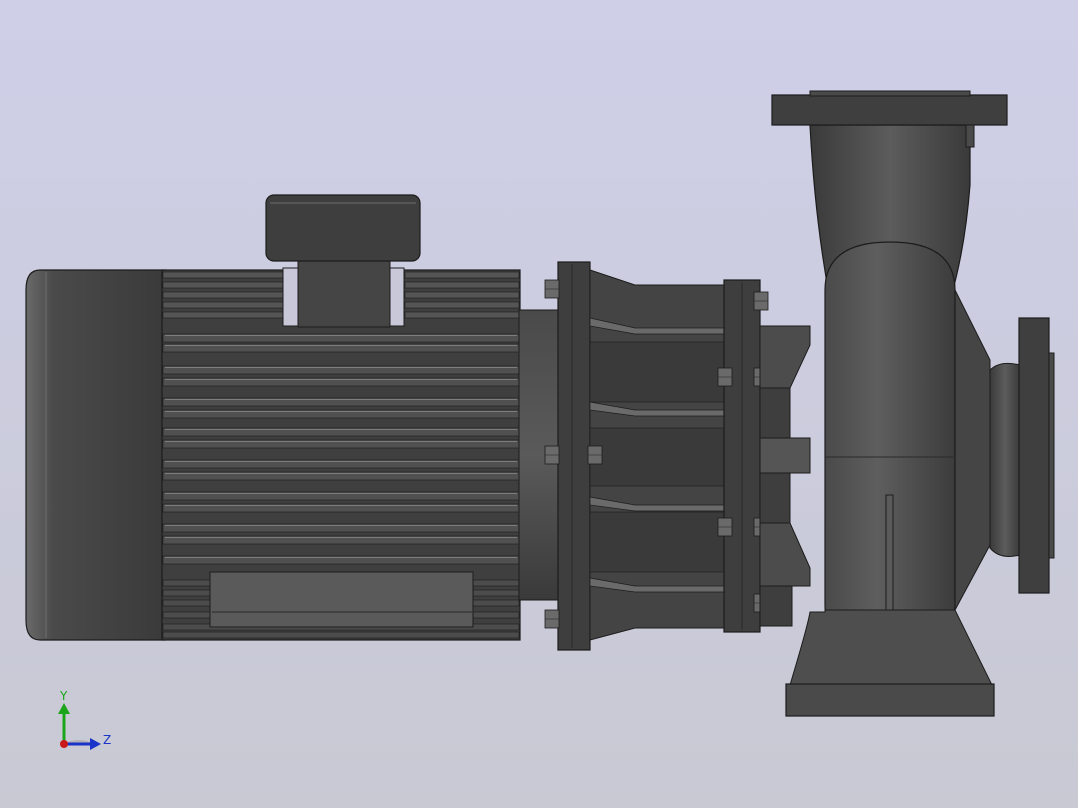 The height and width of the screenshot is (808, 1078). What do you see at coordinates (889, 110) in the screenshot?
I see `discharge-flange` at bounding box center [889, 110].